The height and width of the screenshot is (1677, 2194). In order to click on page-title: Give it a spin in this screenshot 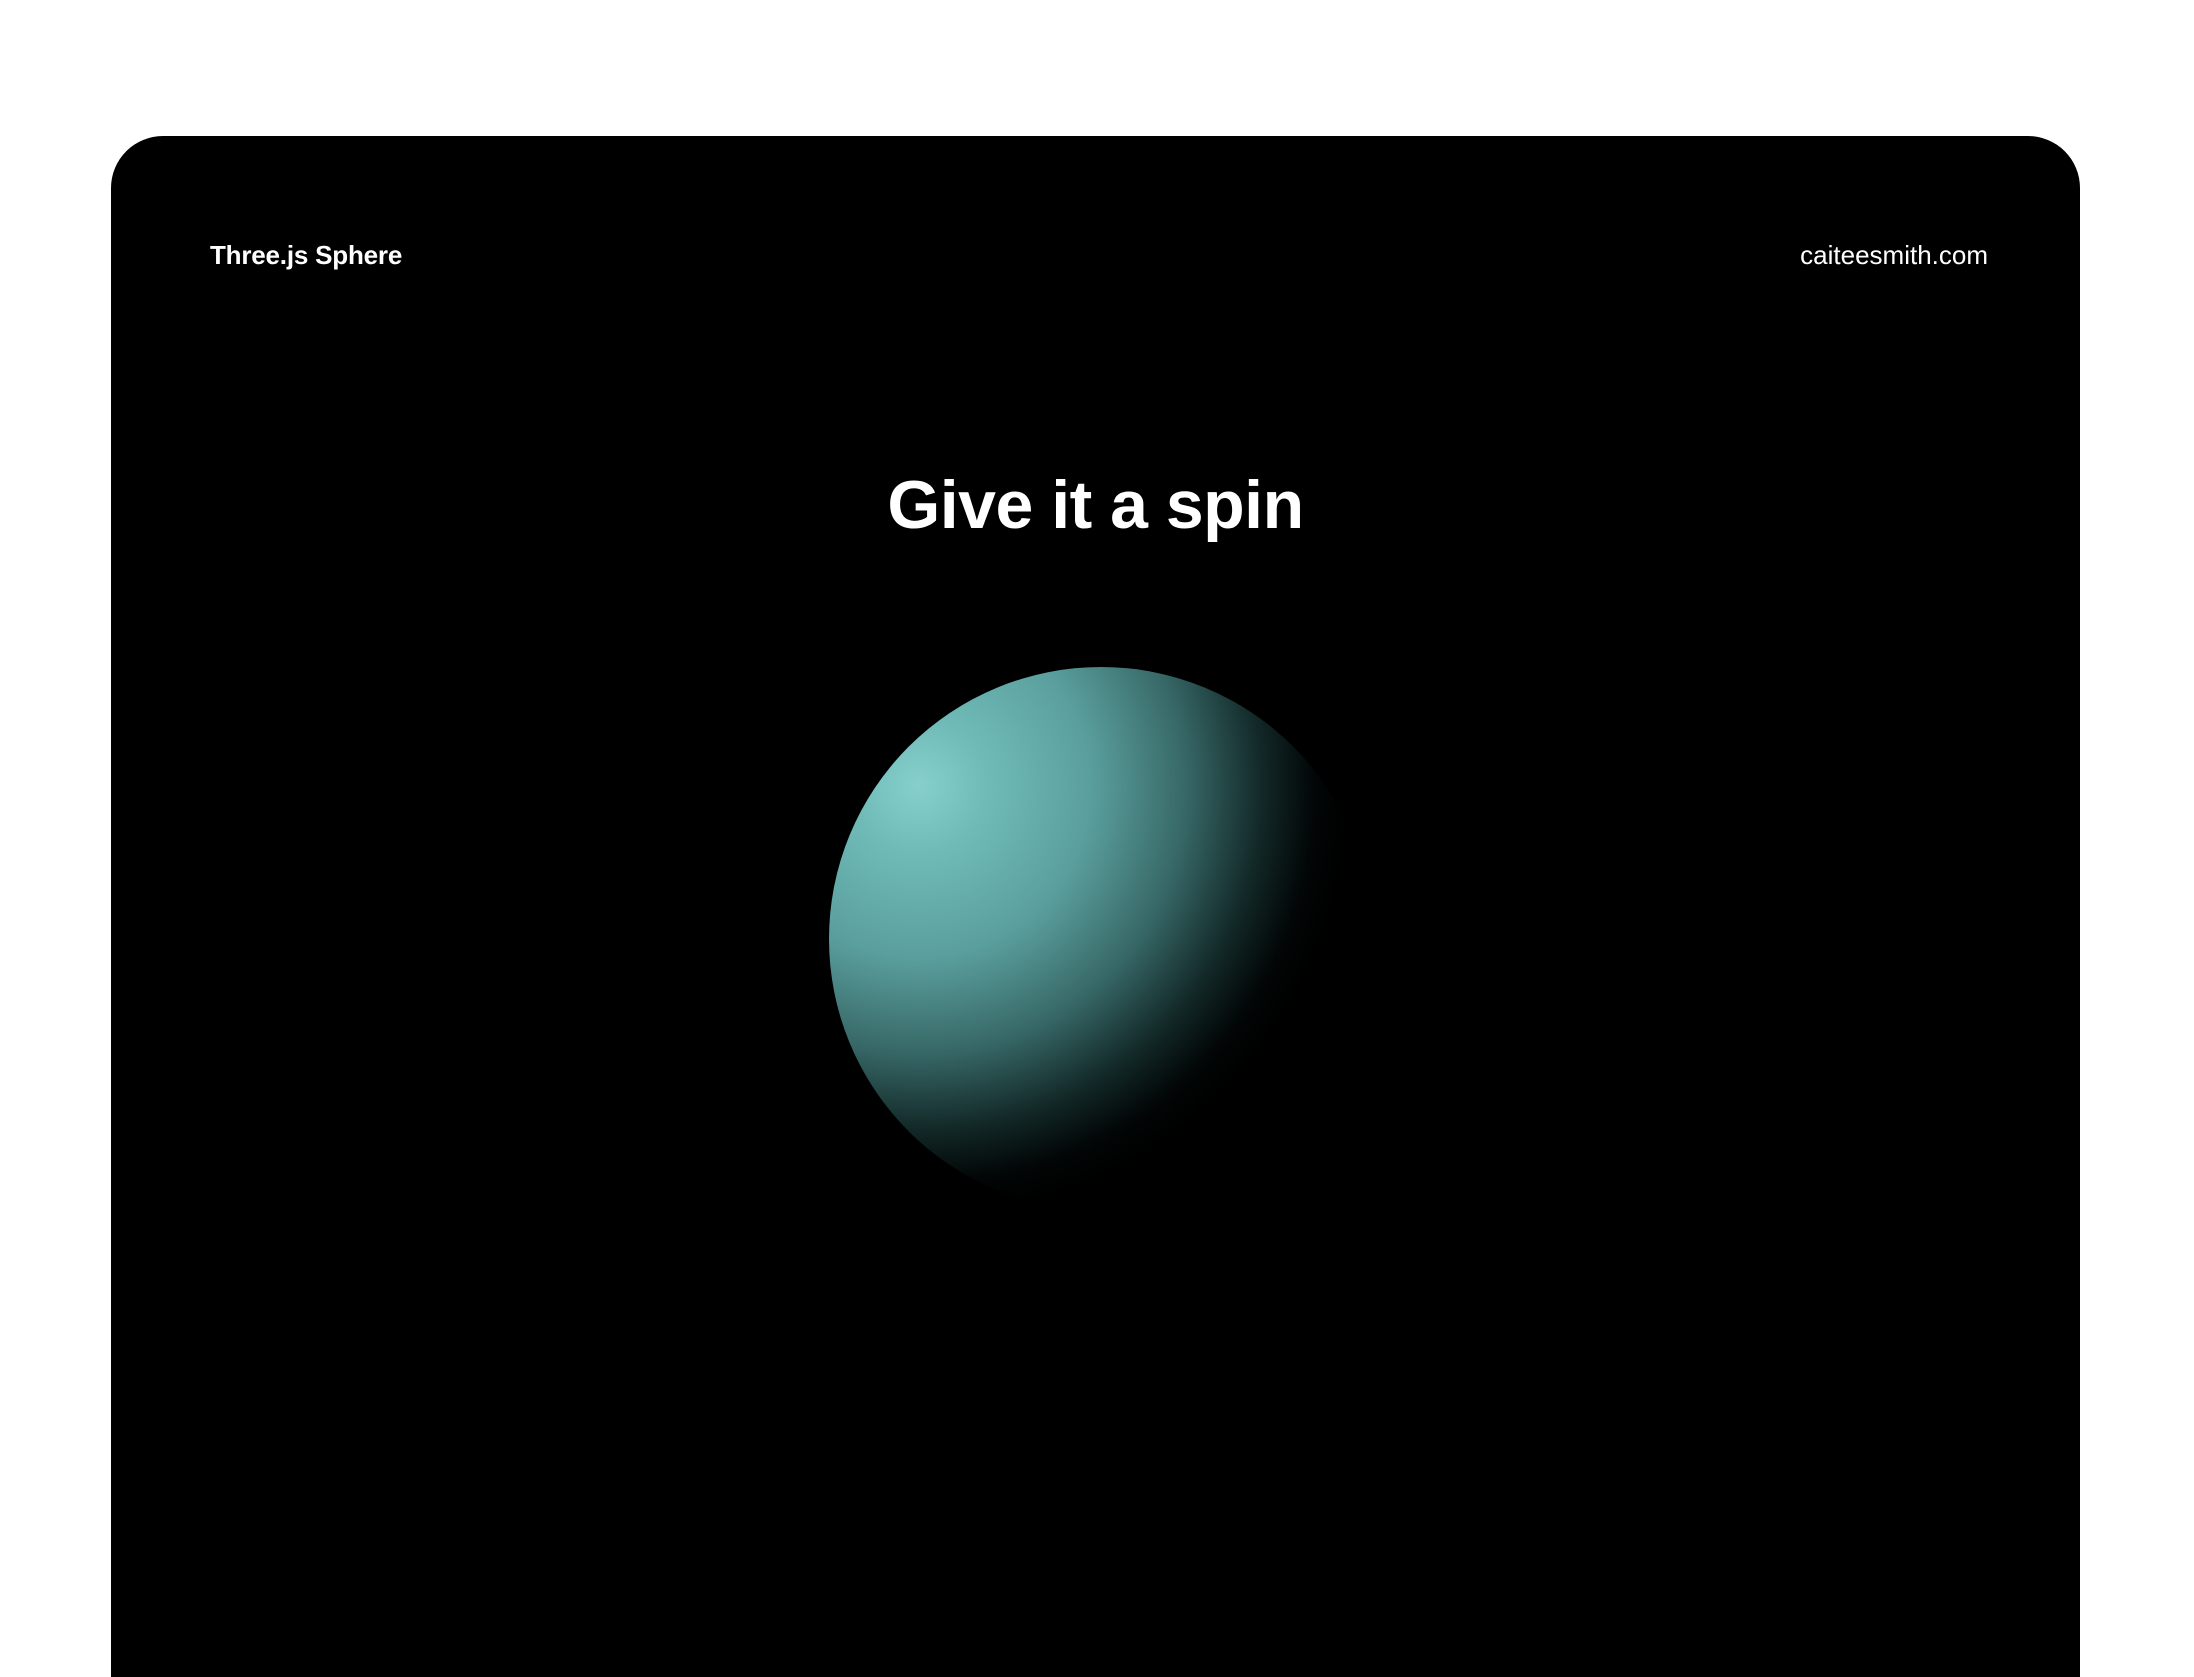, I will do `click(1095, 505)`.